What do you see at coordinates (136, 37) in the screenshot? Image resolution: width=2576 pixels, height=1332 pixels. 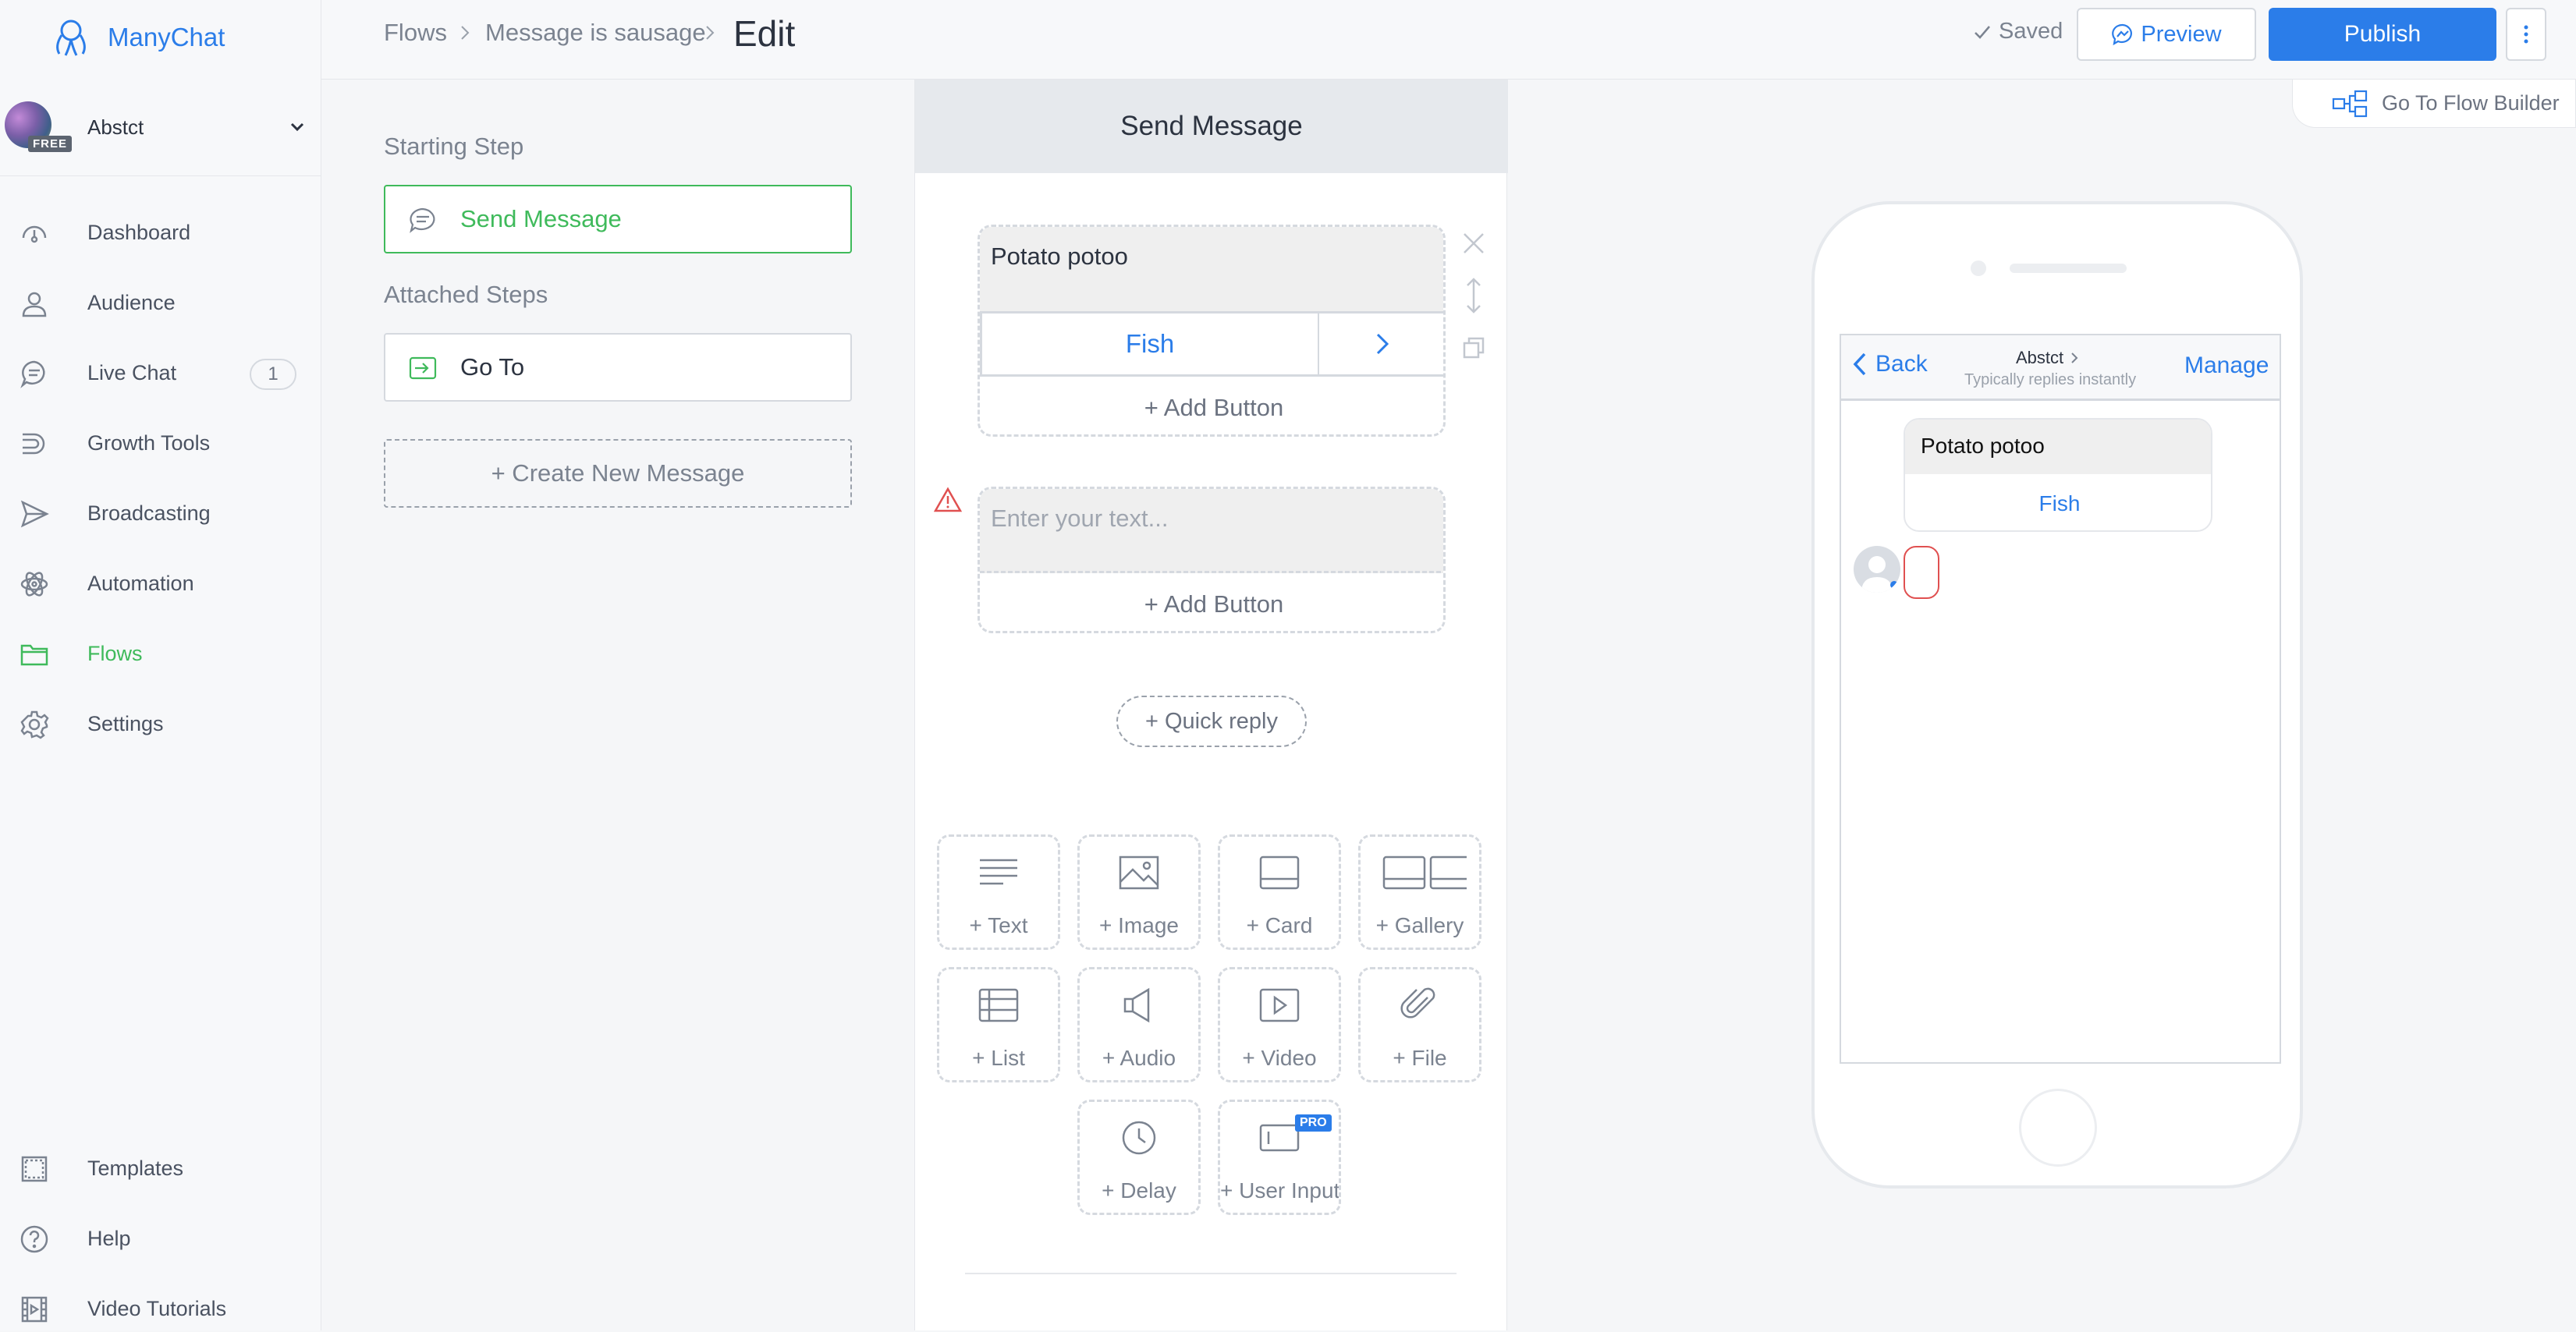 I see `manychat-logo: ManyChat` at bounding box center [136, 37].